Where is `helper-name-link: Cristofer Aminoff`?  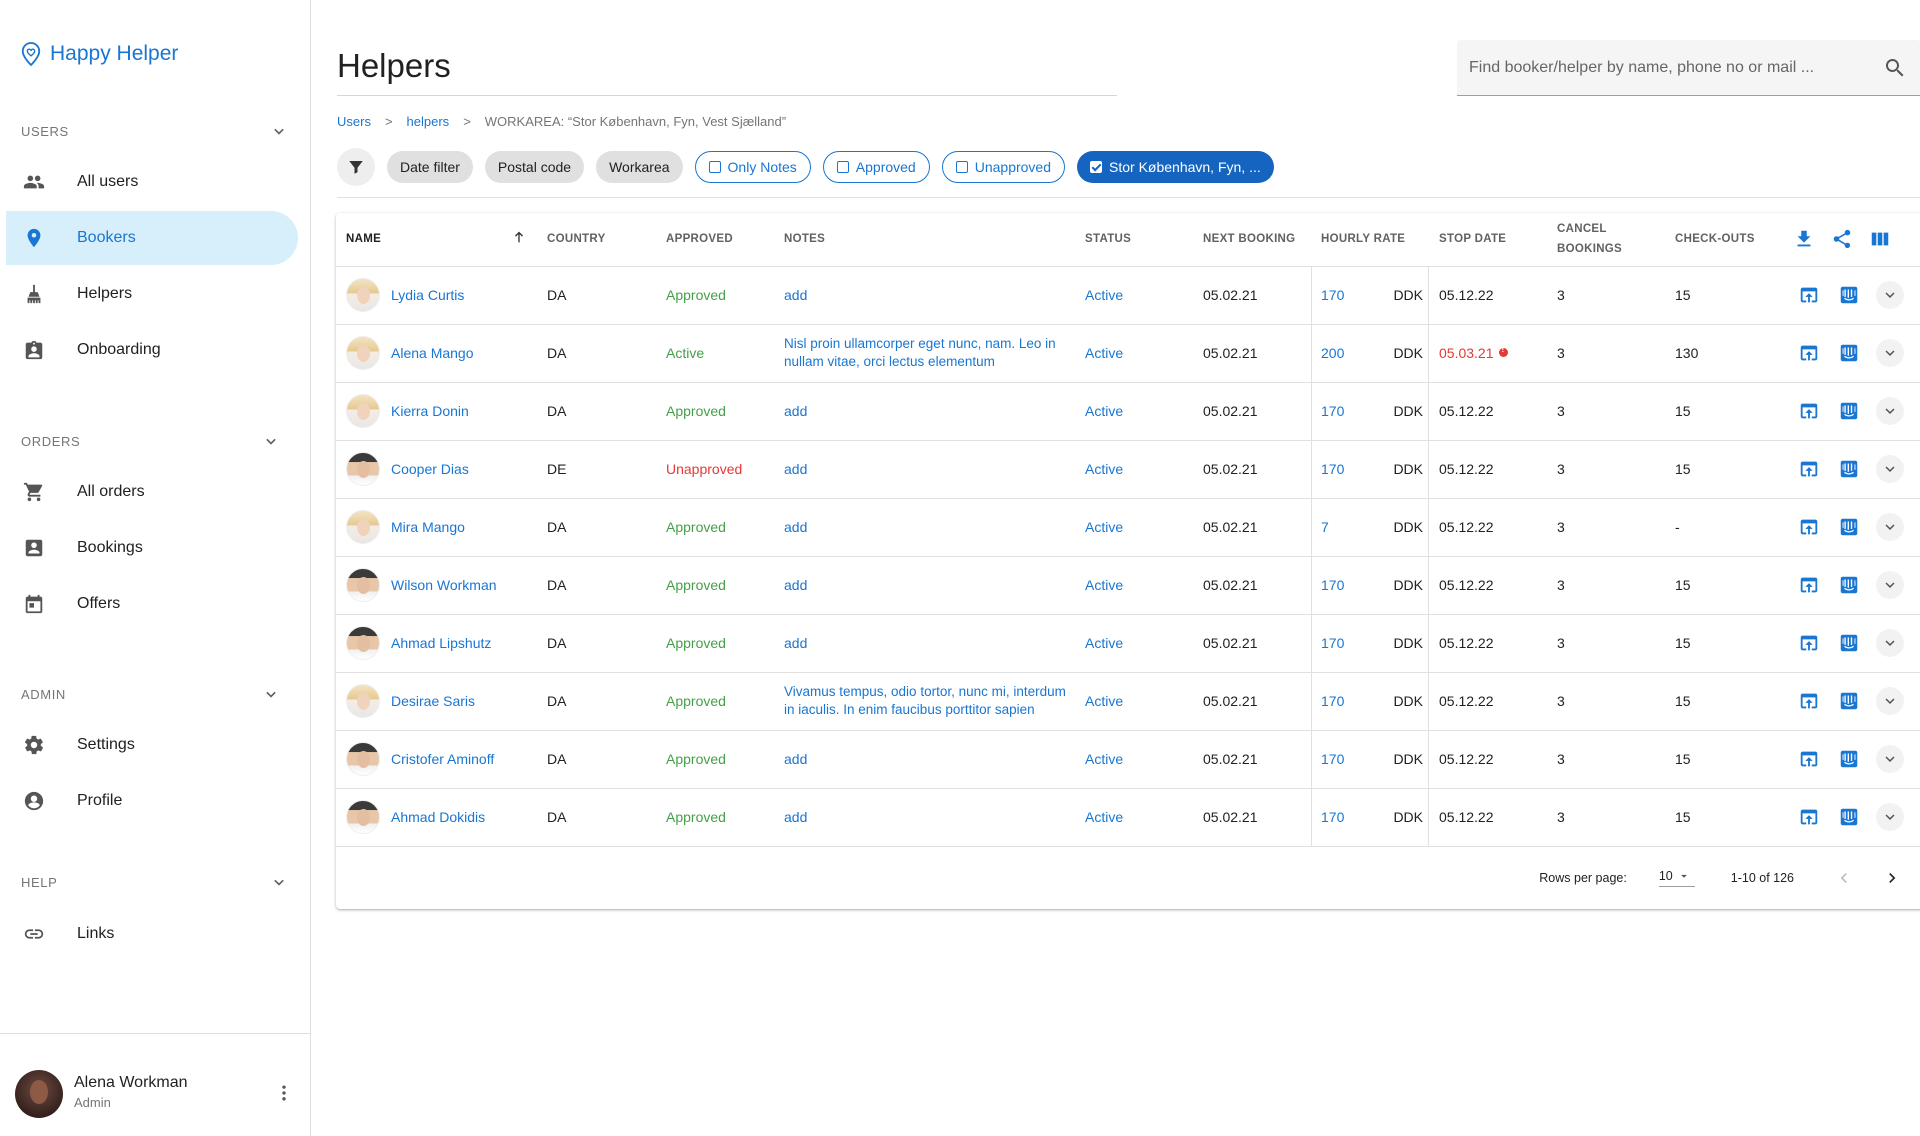 helper-name-link: Cristofer Aminoff is located at coordinates (442, 759).